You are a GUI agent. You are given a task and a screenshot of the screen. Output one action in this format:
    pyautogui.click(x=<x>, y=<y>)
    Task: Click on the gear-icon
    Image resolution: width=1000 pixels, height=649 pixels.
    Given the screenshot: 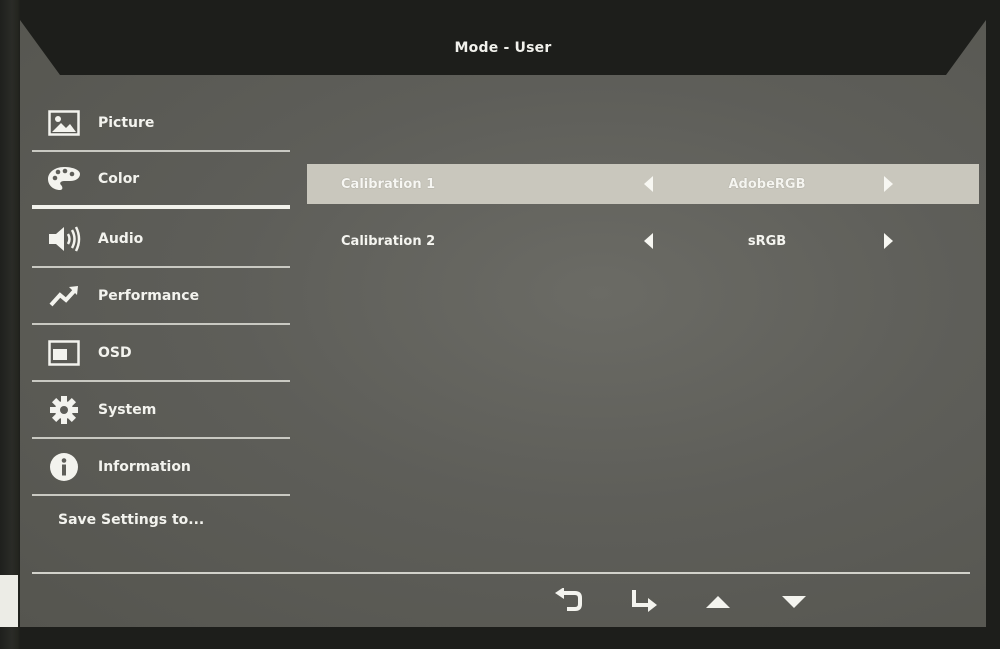 What is the action you would take?
    pyautogui.click(x=64, y=410)
    